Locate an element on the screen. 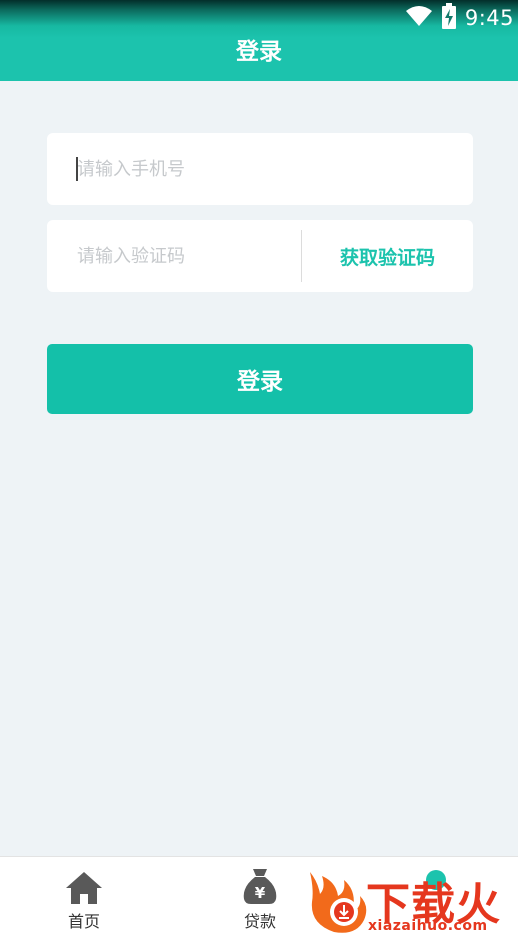 Image resolution: width=518 pixels, height=937 pixels. app-header: 9:45 登录 is located at coordinates (259, 40).